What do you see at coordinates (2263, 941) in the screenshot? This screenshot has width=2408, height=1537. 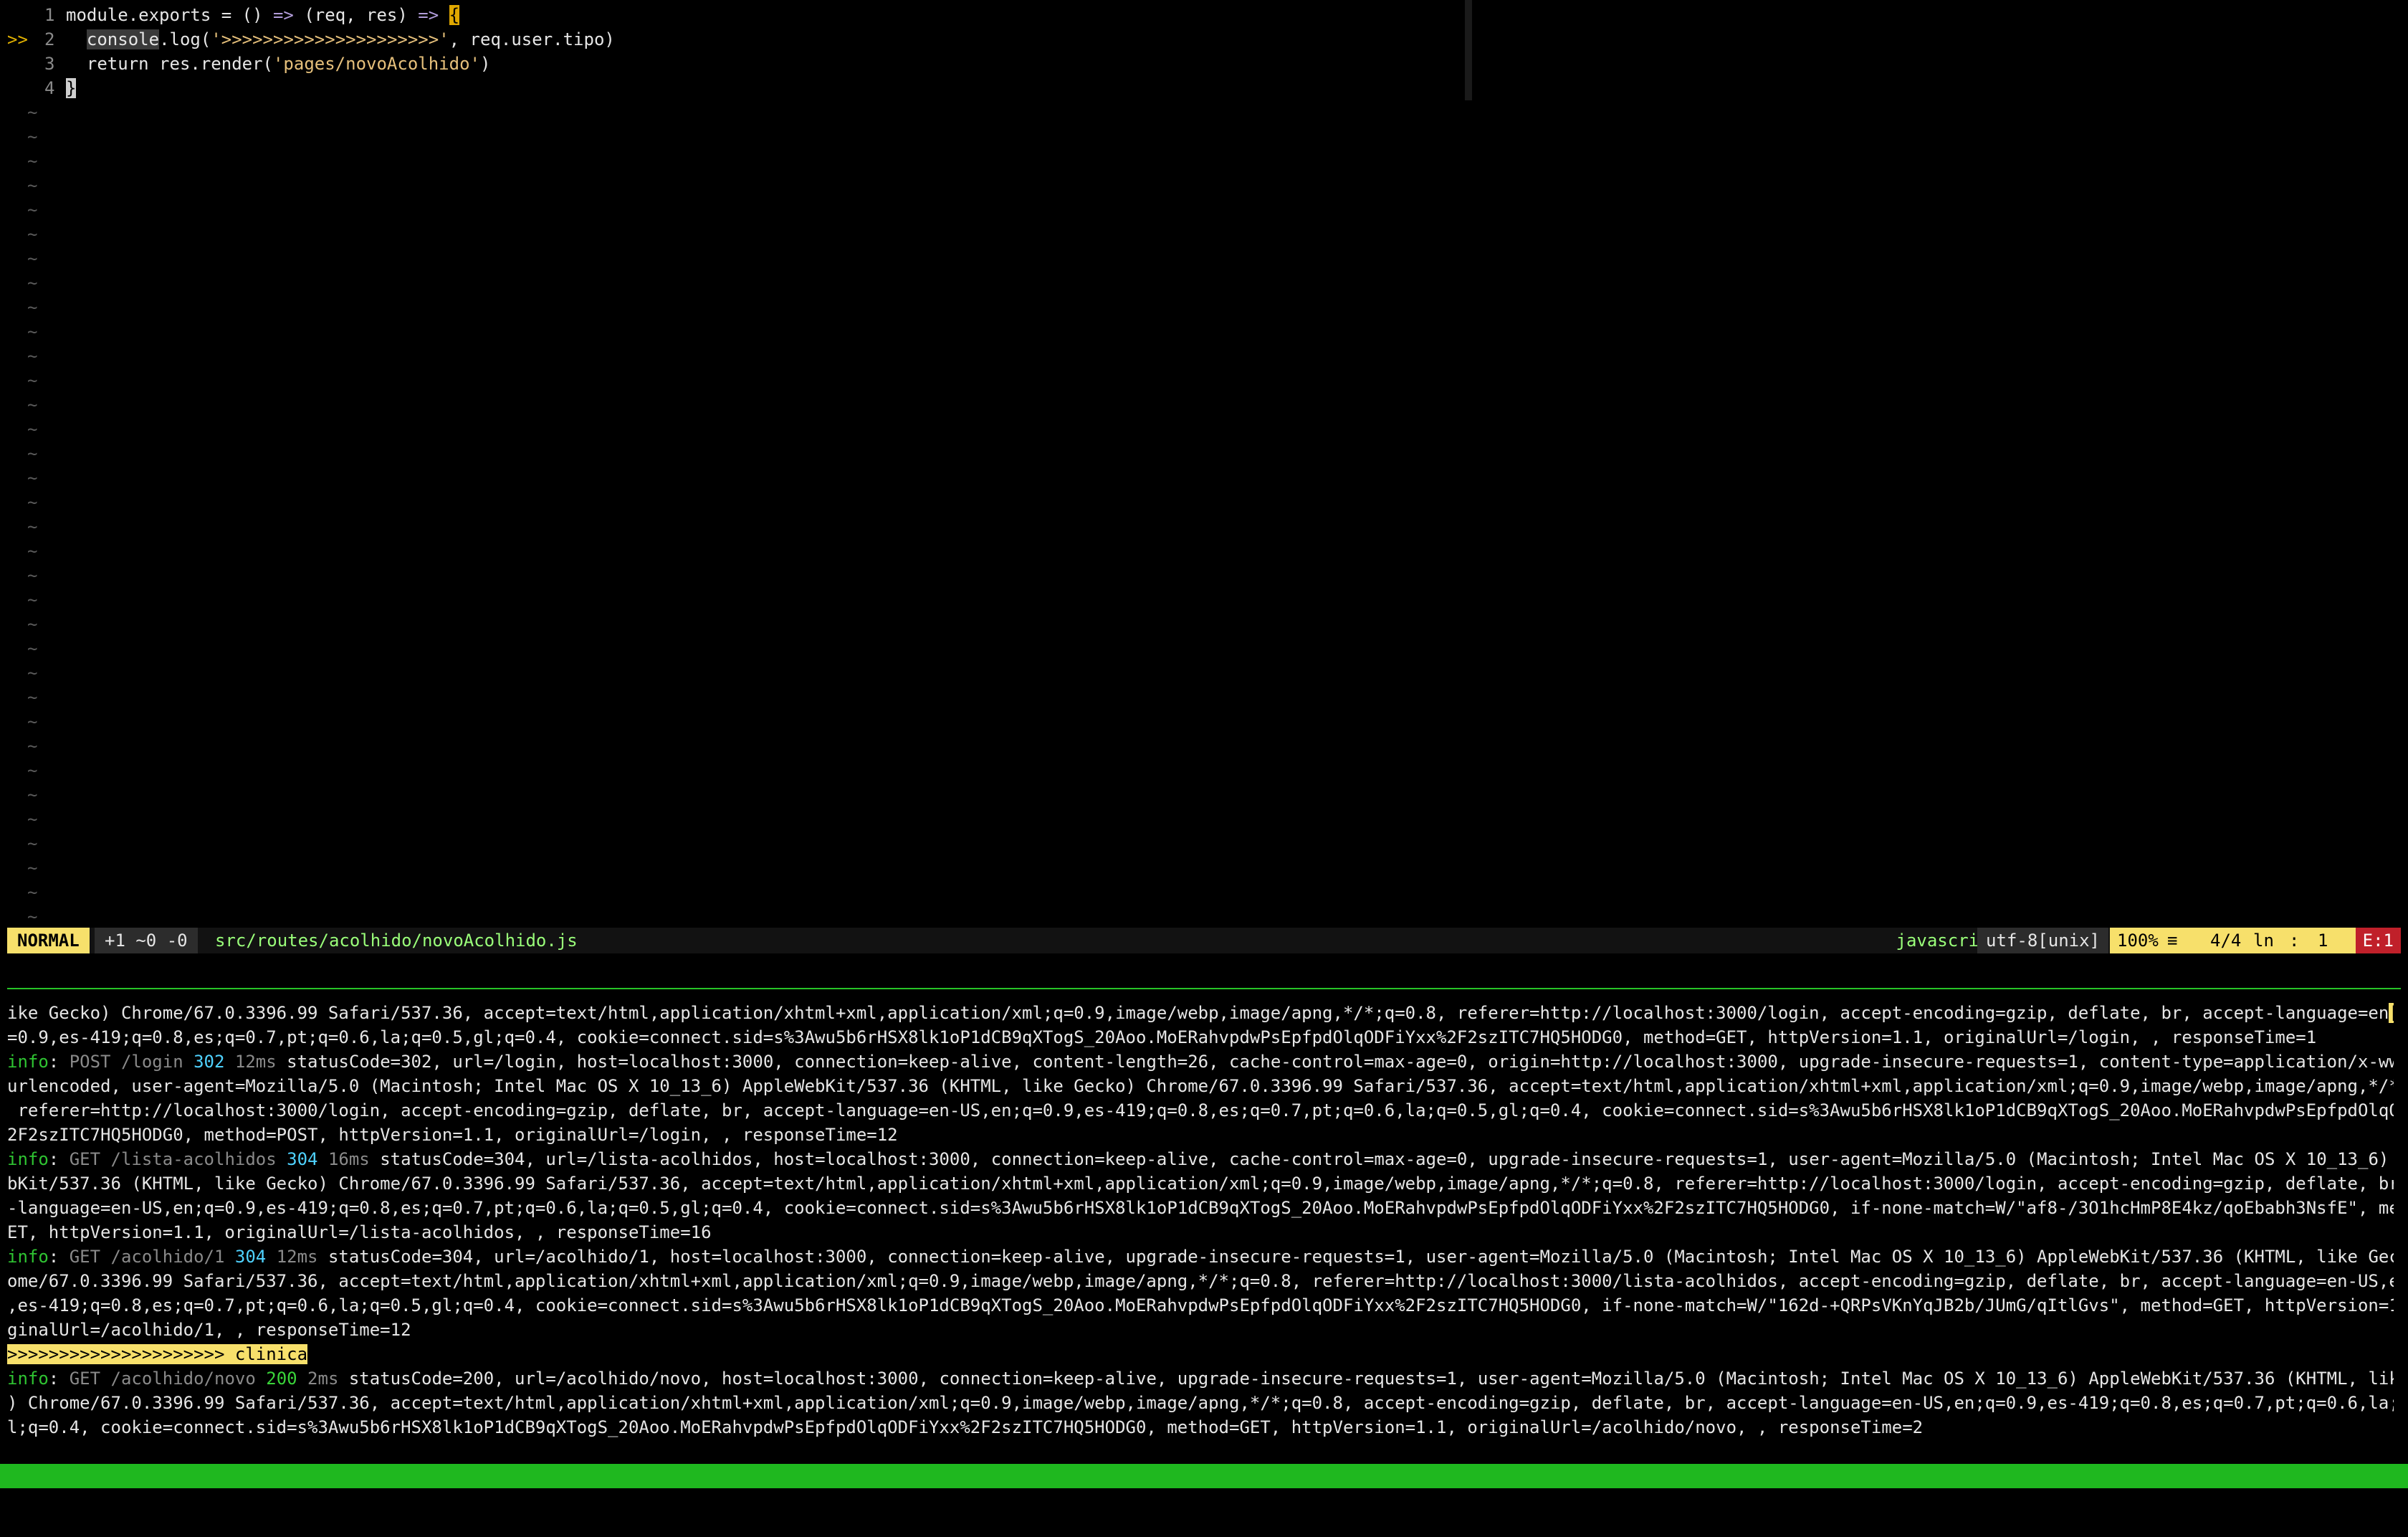 I see `ln-label: ln` at bounding box center [2263, 941].